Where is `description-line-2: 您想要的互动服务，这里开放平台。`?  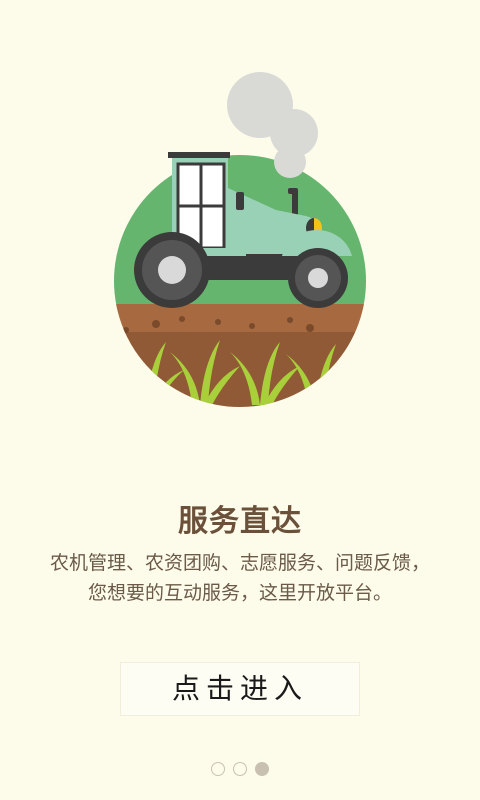
description-line-2: 您想要的互动服务，这里开放平台。 is located at coordinates (239, 593).